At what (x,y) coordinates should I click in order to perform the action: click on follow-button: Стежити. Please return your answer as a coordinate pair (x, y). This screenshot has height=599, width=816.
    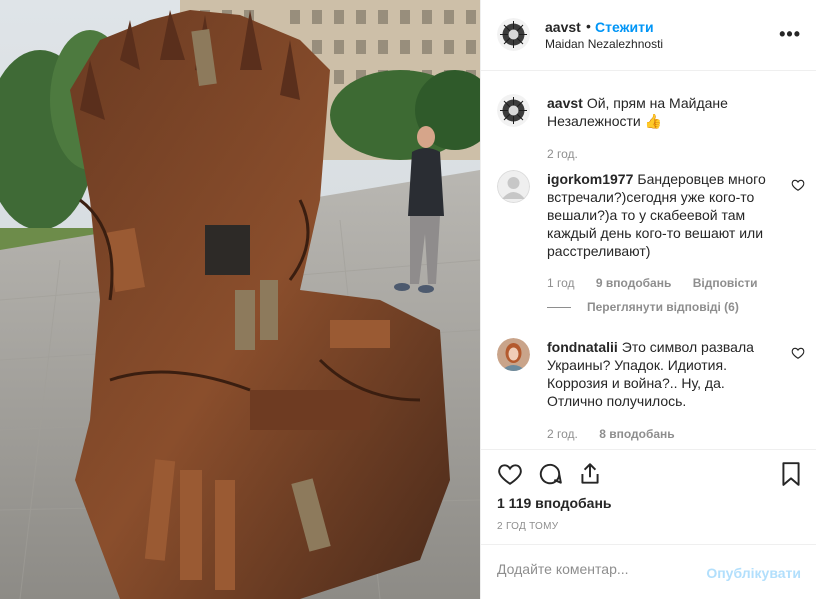
    Looking at the image, I should click on (624, 27).